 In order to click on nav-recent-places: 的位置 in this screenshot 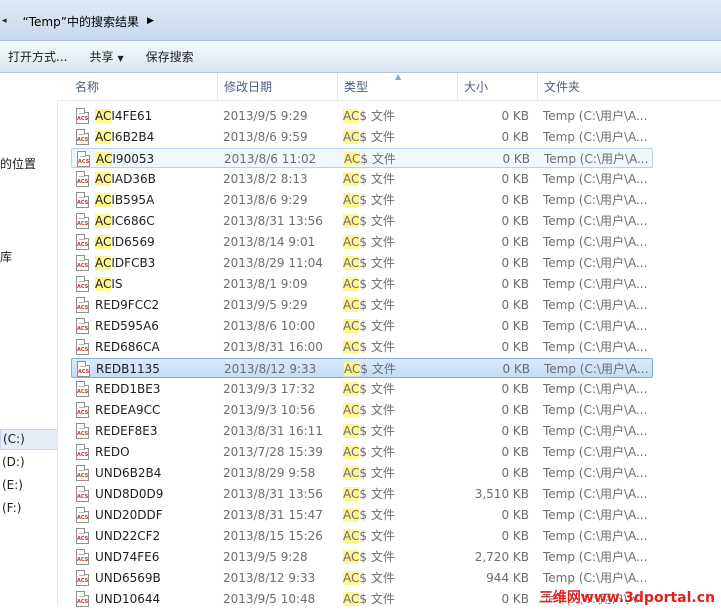, I will do `click(18, 163)`.